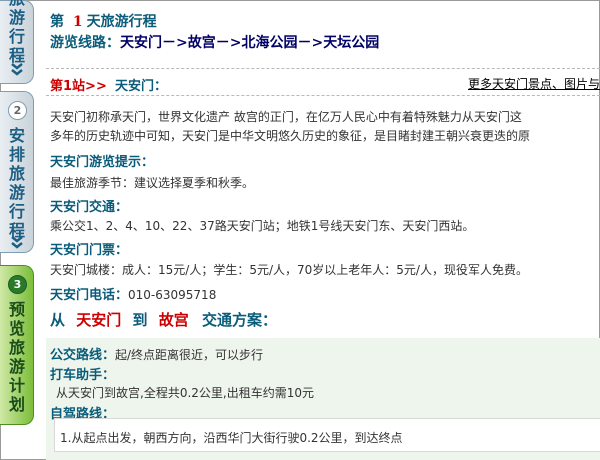 This screenshot has height=460, width=600. I want to click on step-2-label: 安 排 旅 游 行 程, so click(16, 183).